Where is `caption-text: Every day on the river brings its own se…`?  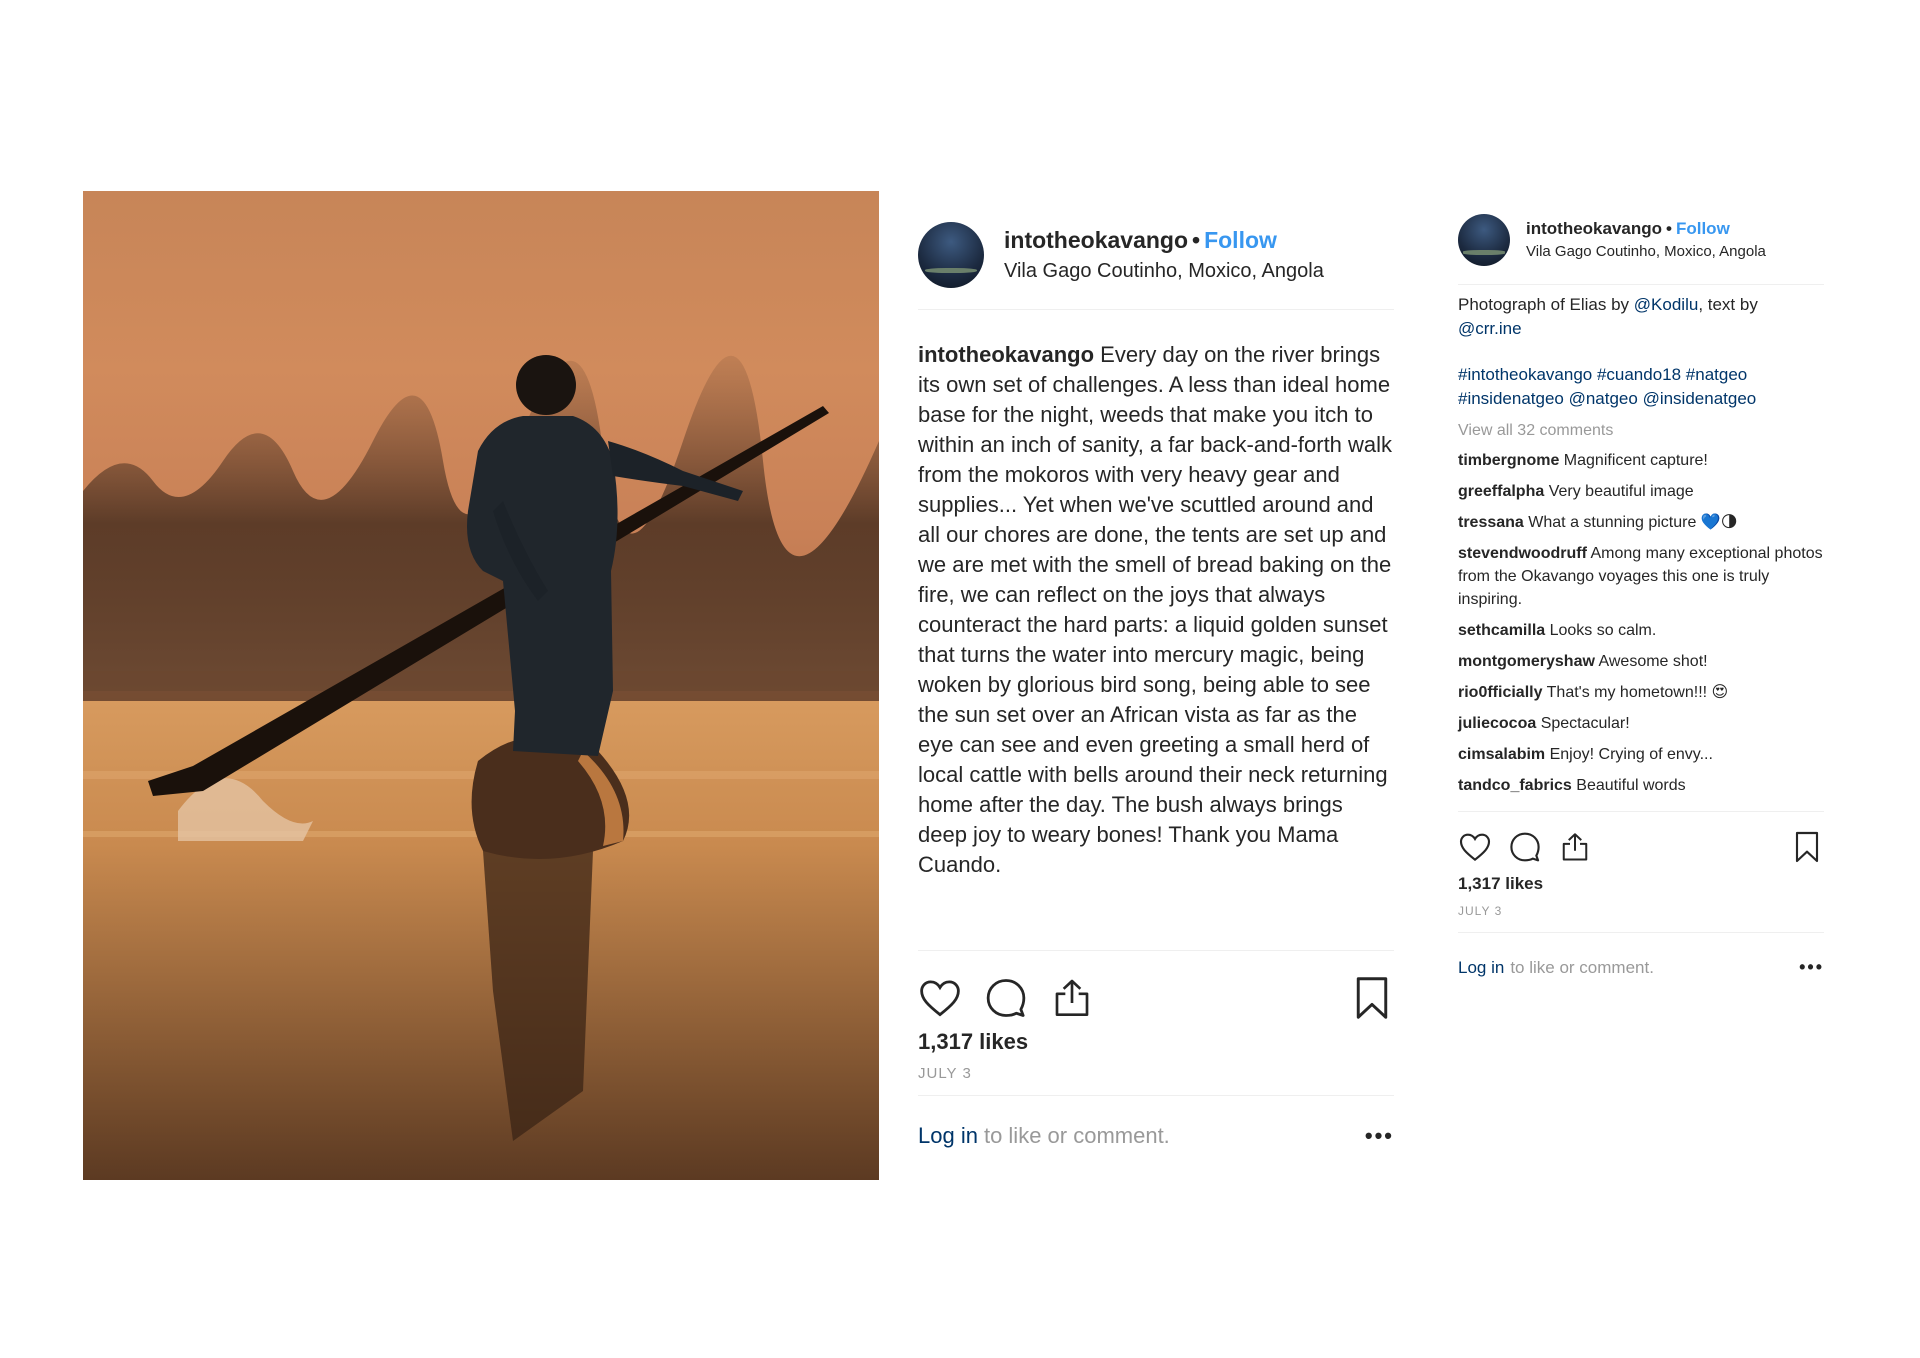
caption-text: Every day on the river brings its own se… is located at coordinates (1155, 609).